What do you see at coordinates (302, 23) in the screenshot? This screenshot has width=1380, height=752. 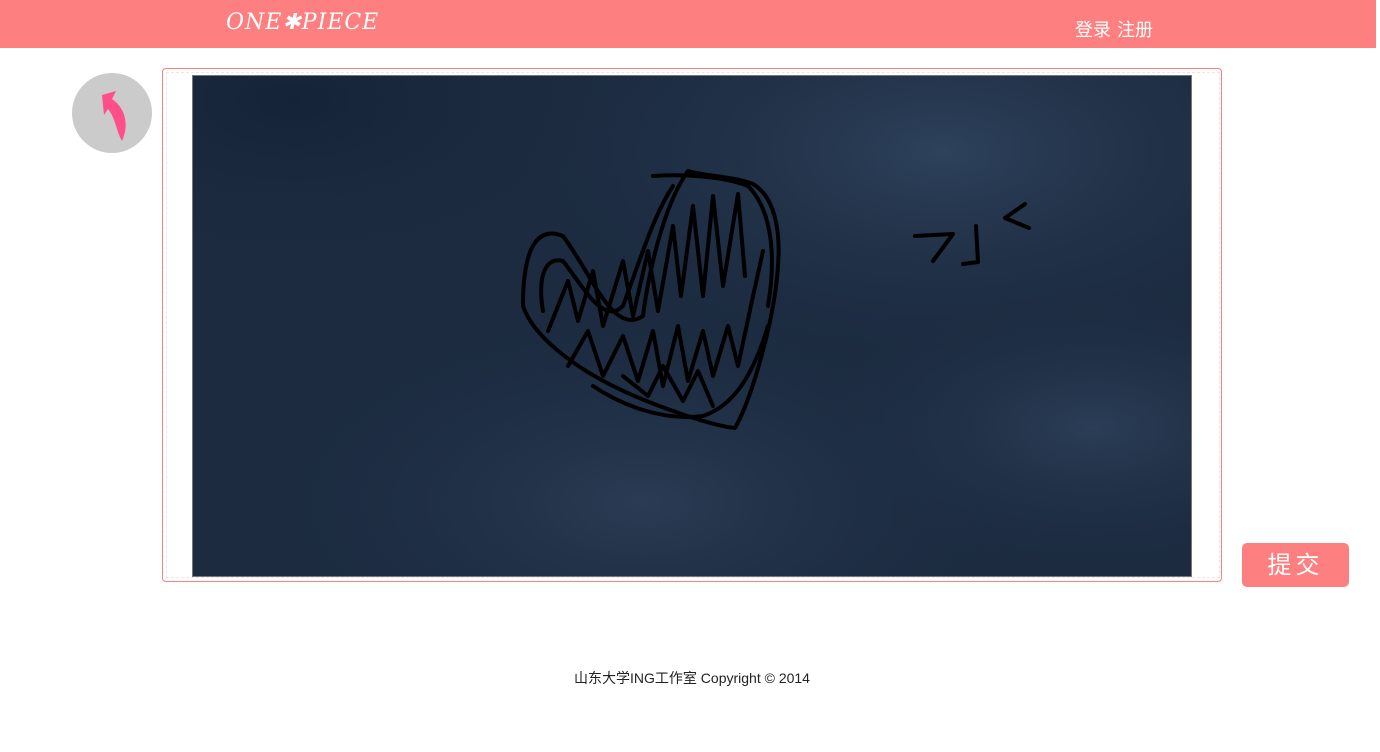 I see `site-logo: ONE✱PIECE` at bounding box center [302, 23].